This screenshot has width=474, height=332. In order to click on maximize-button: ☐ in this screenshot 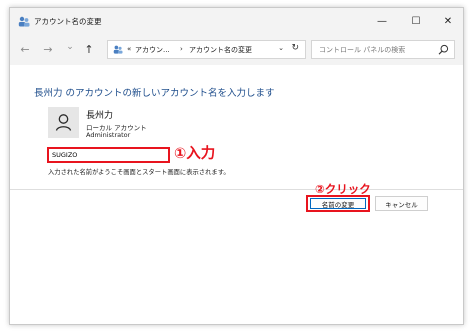, I will do `click(416, 21)`.